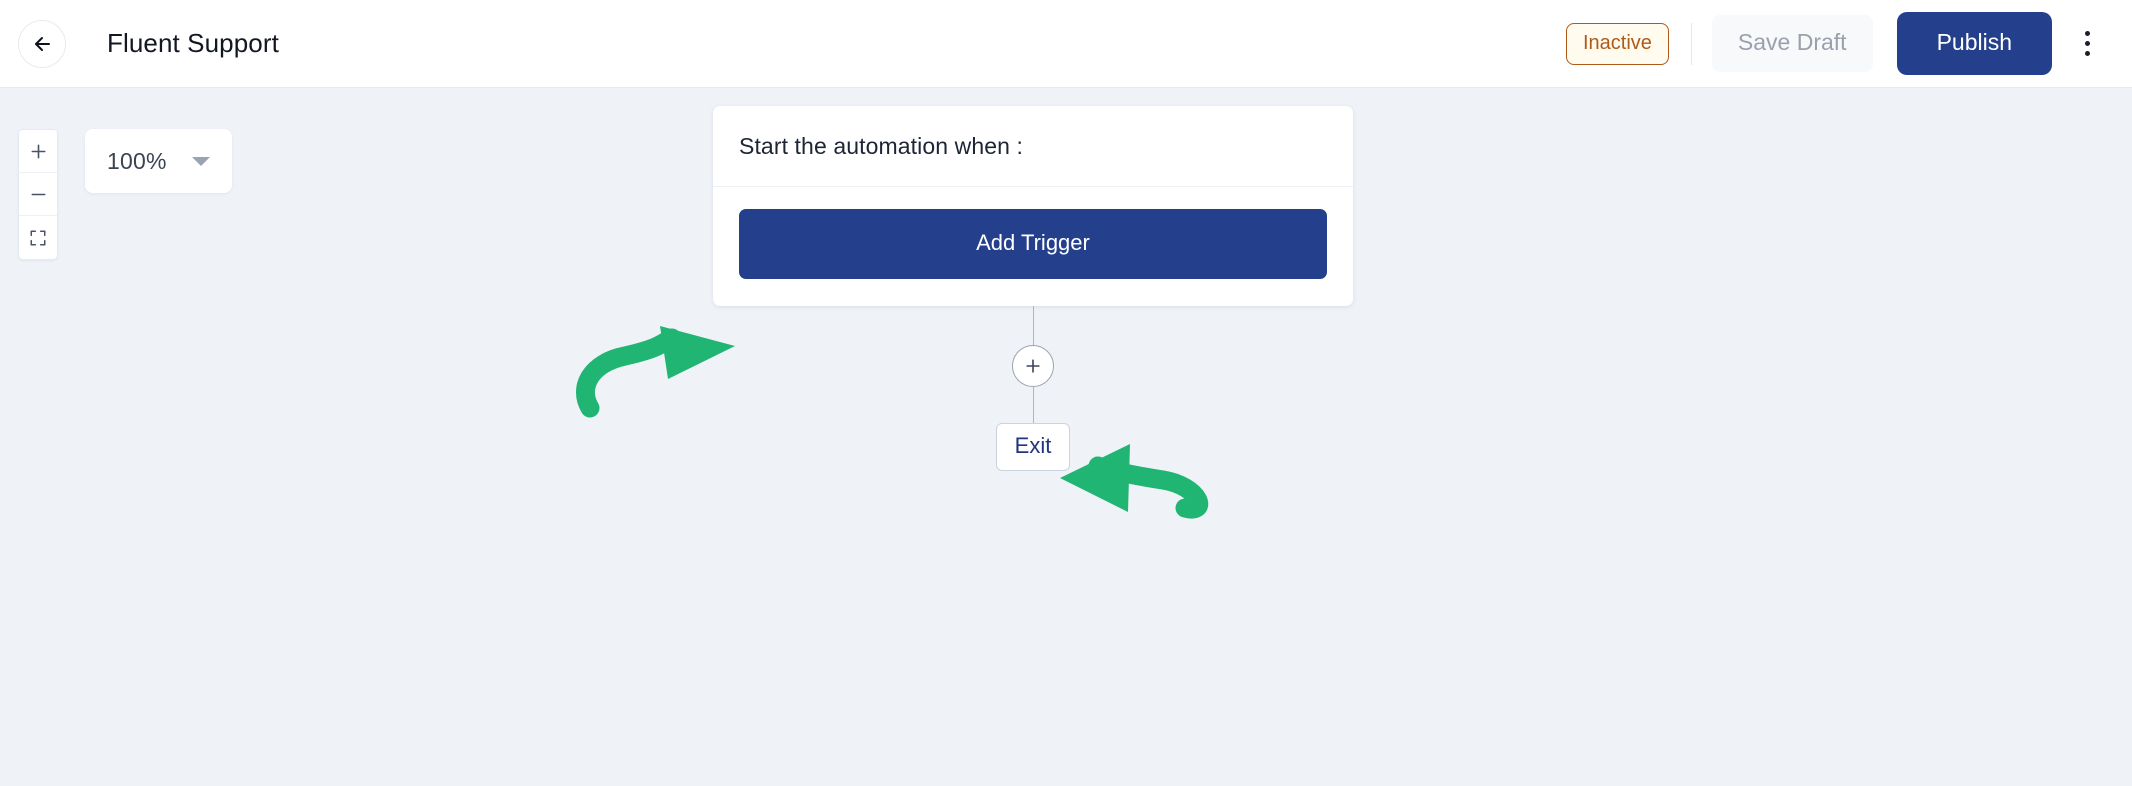 The width and height of the screenshot is (2132, 786). I want to click on header-divider, so click(1691, 43).